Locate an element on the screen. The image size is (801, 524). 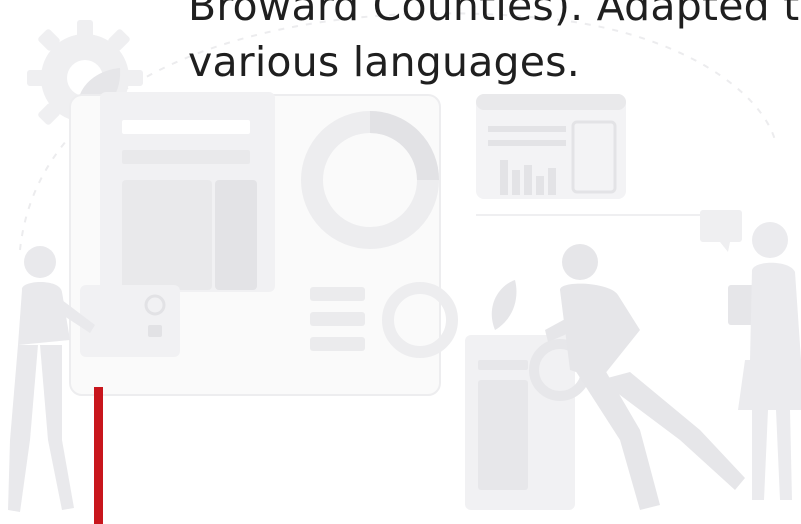
description-line-1: Broward Counties). Adapted to is located at coordinates (494, 15).